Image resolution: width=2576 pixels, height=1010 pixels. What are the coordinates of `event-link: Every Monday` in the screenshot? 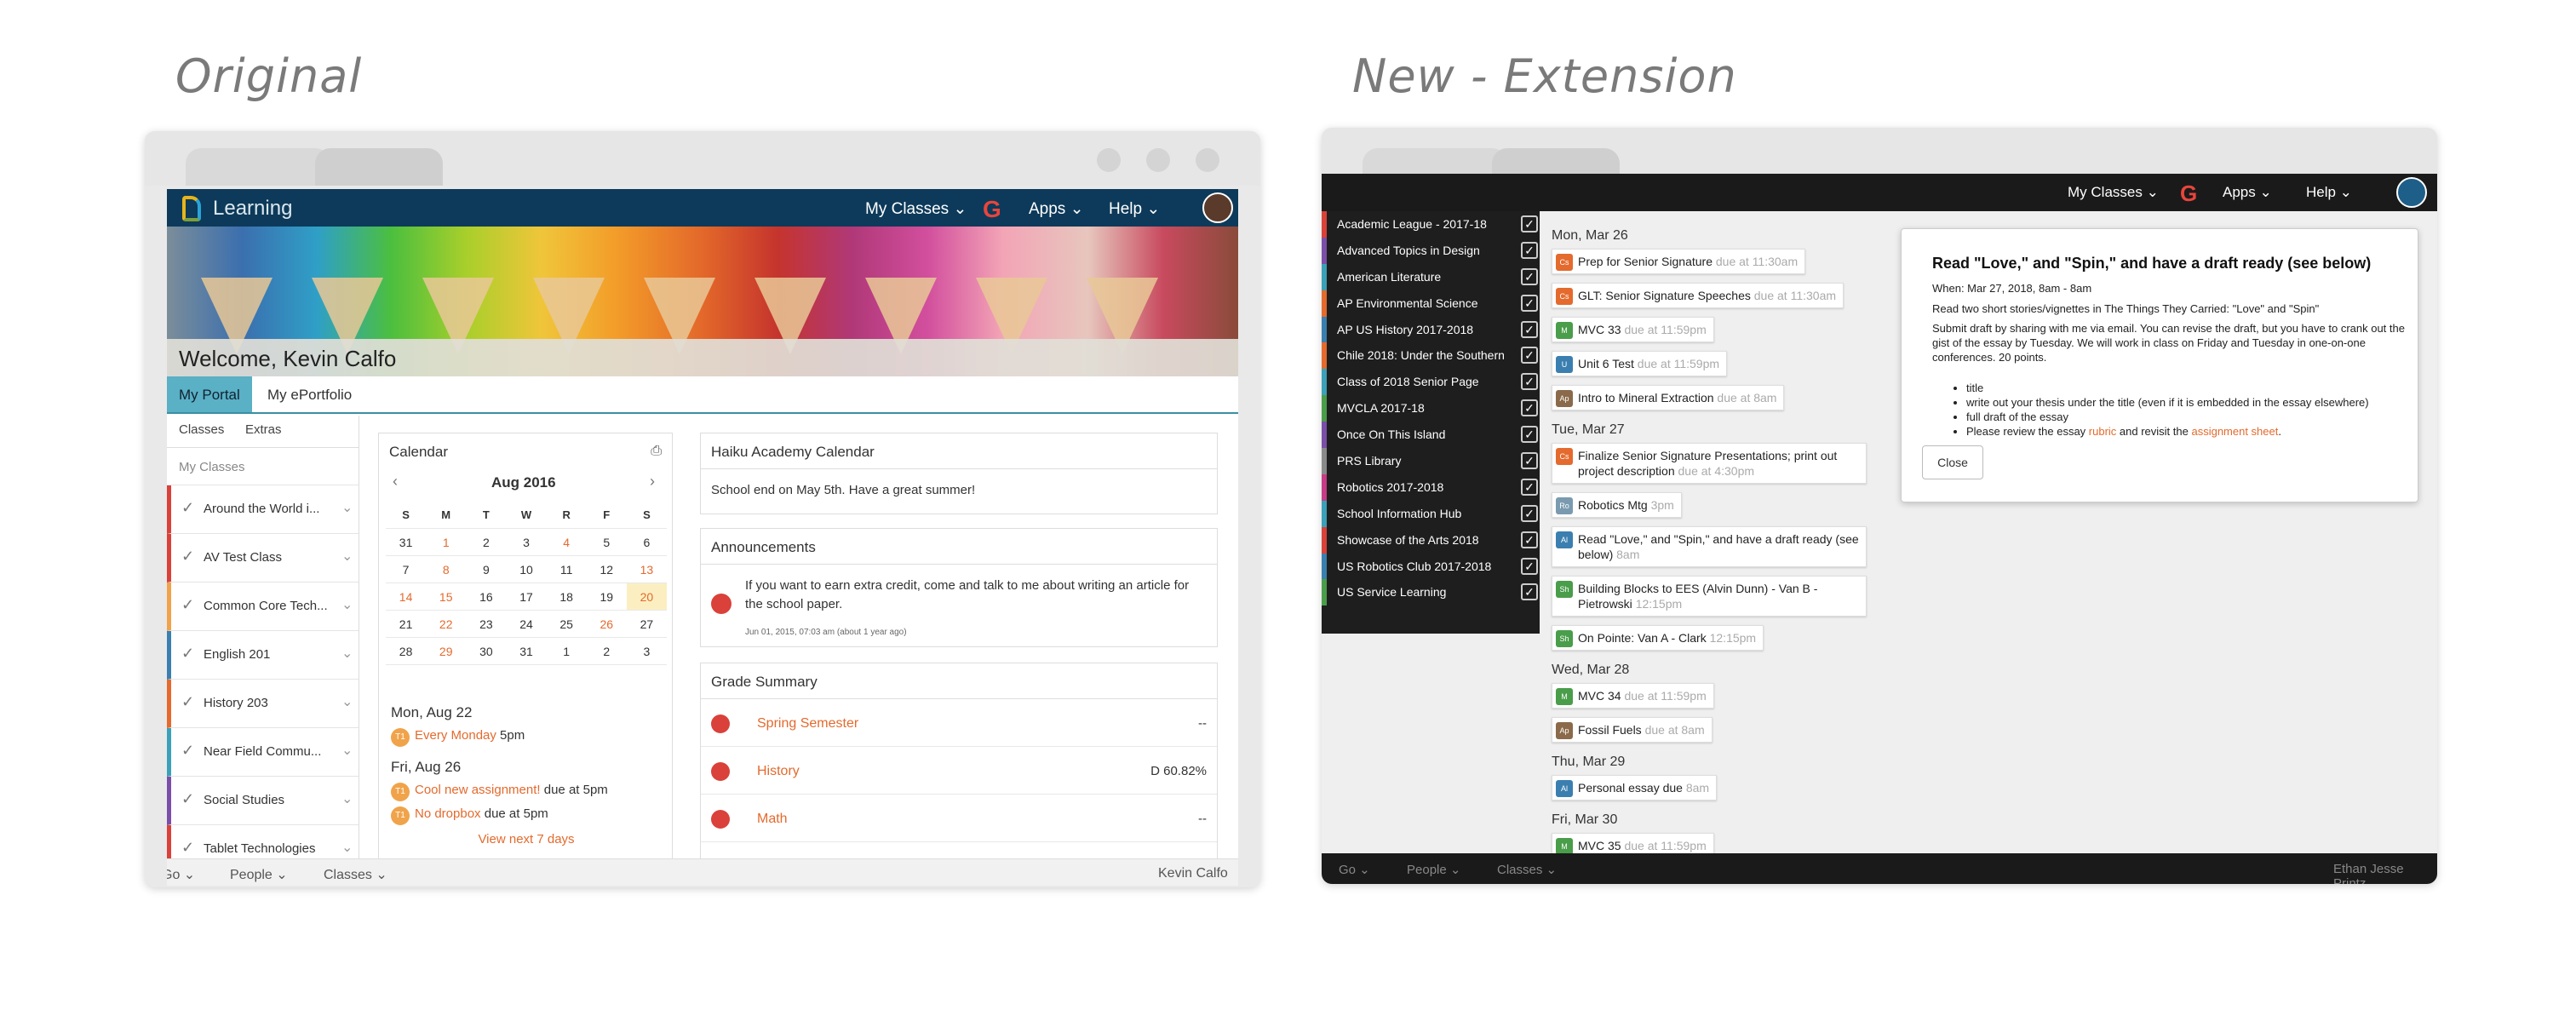 It's located at (455, 735).